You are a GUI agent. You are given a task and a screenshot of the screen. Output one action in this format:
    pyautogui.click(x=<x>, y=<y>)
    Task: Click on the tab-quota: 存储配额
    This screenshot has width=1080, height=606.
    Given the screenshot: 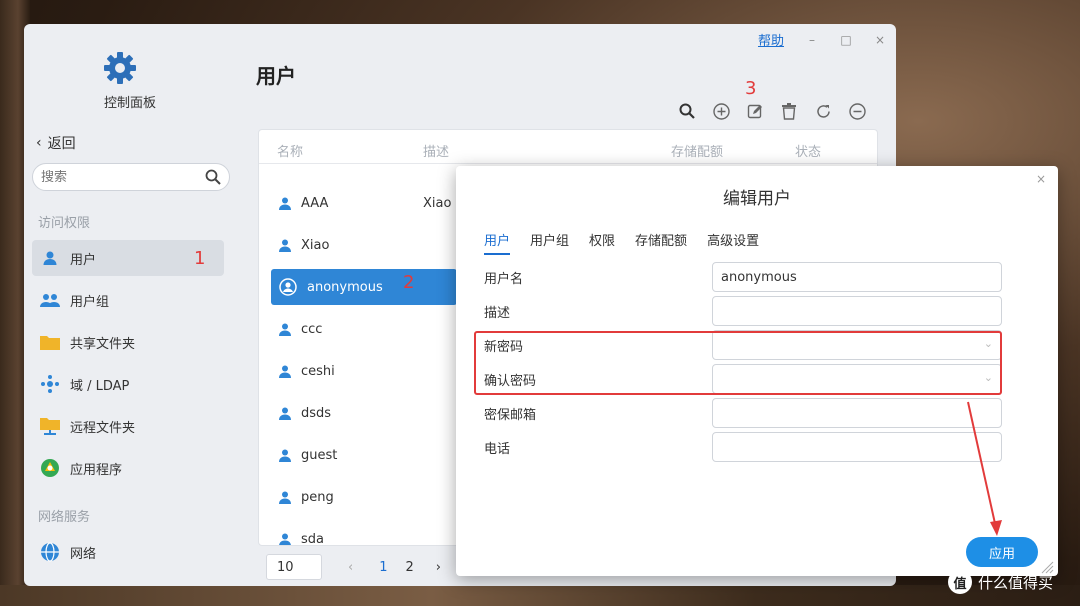 What is the action you would take?
    pyautogui.click(x=661, y=242)
    